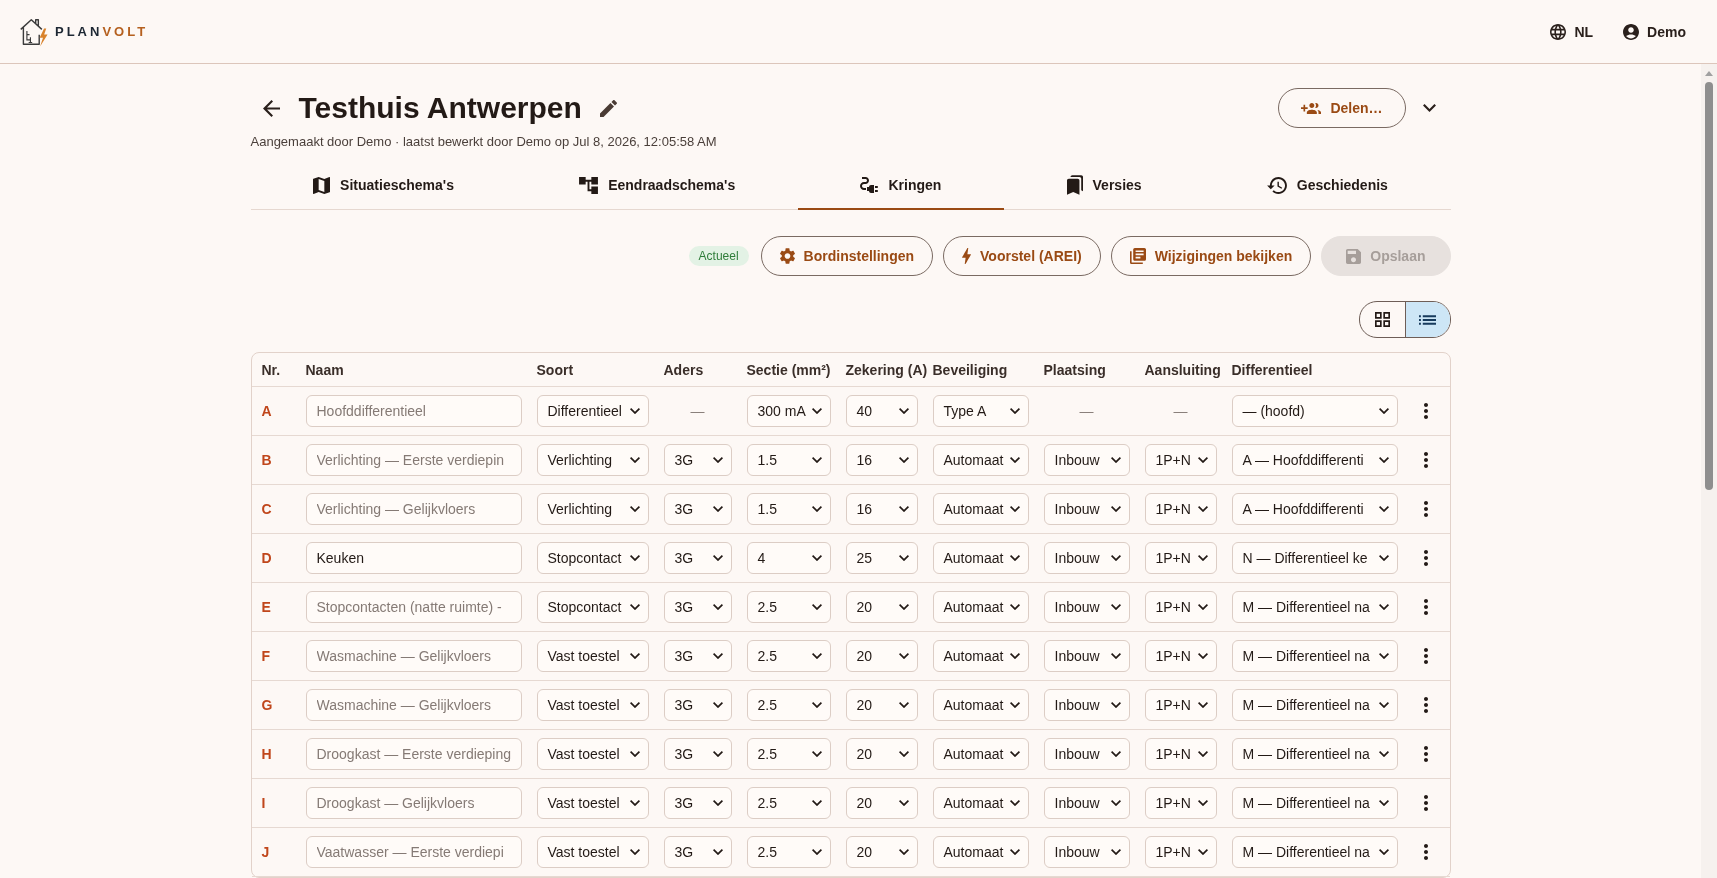 The width and height of the screenshot is (1717, 878). What do you see at coordinates (413, 754) in the screenshot?
I see `name-input: Droogkast — Eerste verdieping` at bounding box center [413, 754].